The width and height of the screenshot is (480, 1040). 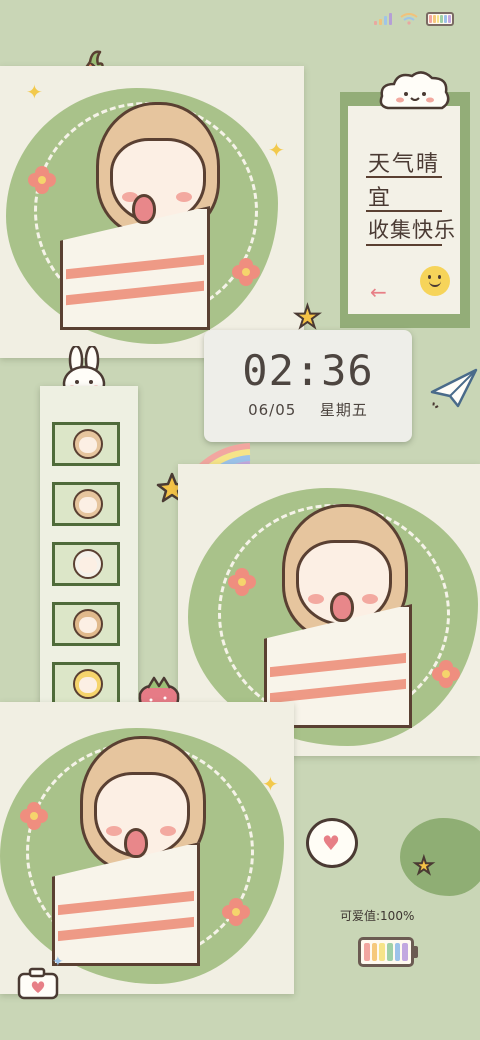 I want to click on star-icon: ★, so click(x=424, y=866).